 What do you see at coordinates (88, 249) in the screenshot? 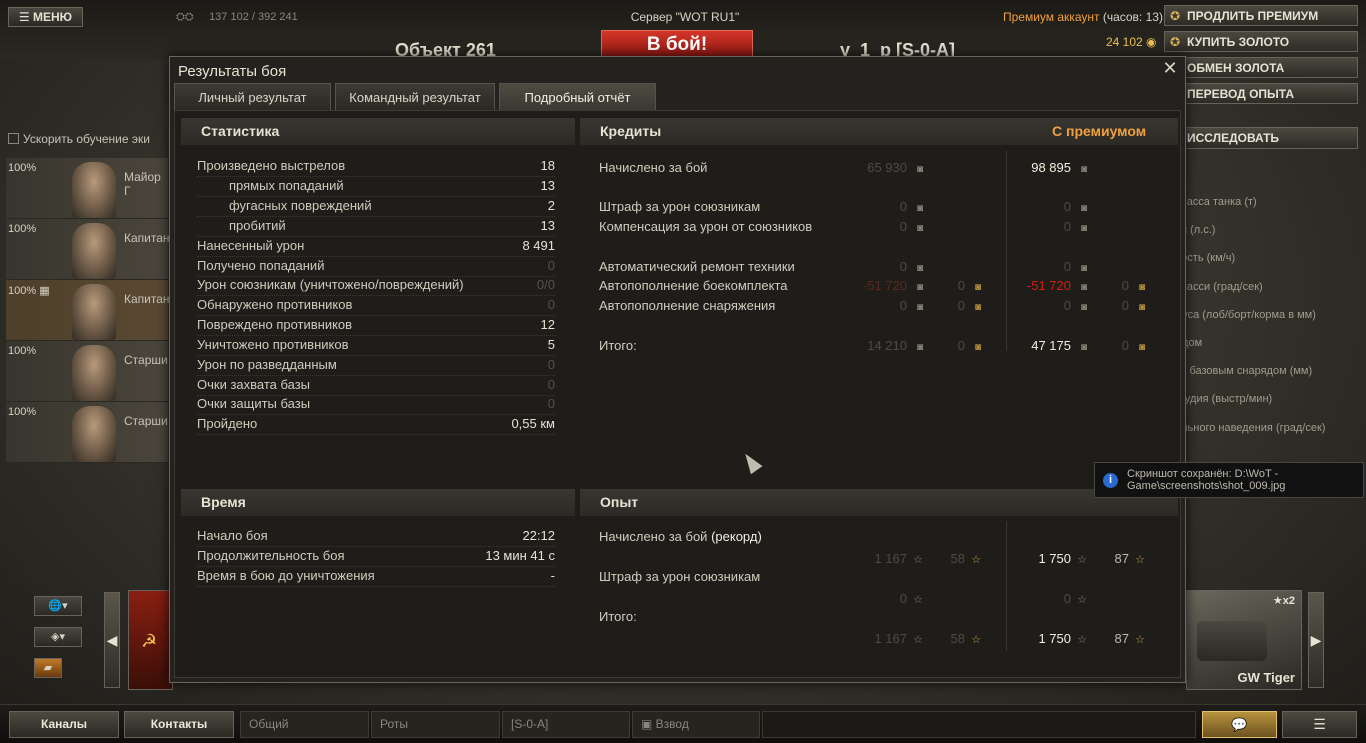
I see `crew-member: 100% Капитан` at bounding box center [88, 249].